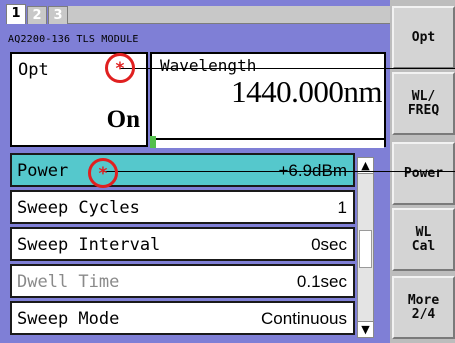 Image resolution: width=455 pixels, height=343 pixels. Describe the element at coordinates (303, 318) in the screenshot. I see `parameter-value: Continuous` at that location.